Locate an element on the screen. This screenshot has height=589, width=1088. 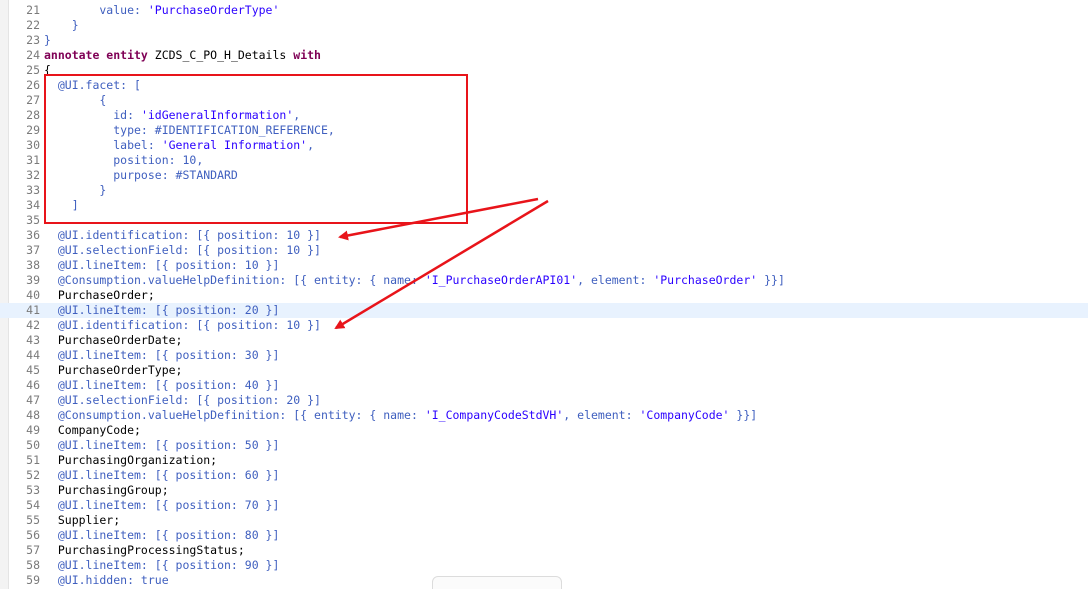
code-line: 50 @UI.lineItem: [{ position: 50 }] is located at coordinates (544, 445).